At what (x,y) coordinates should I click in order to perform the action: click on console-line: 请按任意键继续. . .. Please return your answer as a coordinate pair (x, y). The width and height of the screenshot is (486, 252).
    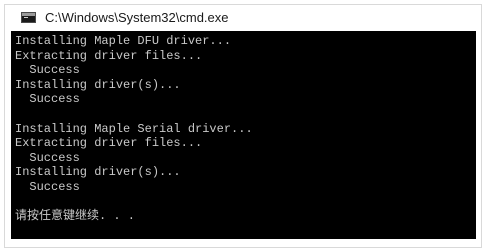
    Looking at the image, I should click on (75, 216).